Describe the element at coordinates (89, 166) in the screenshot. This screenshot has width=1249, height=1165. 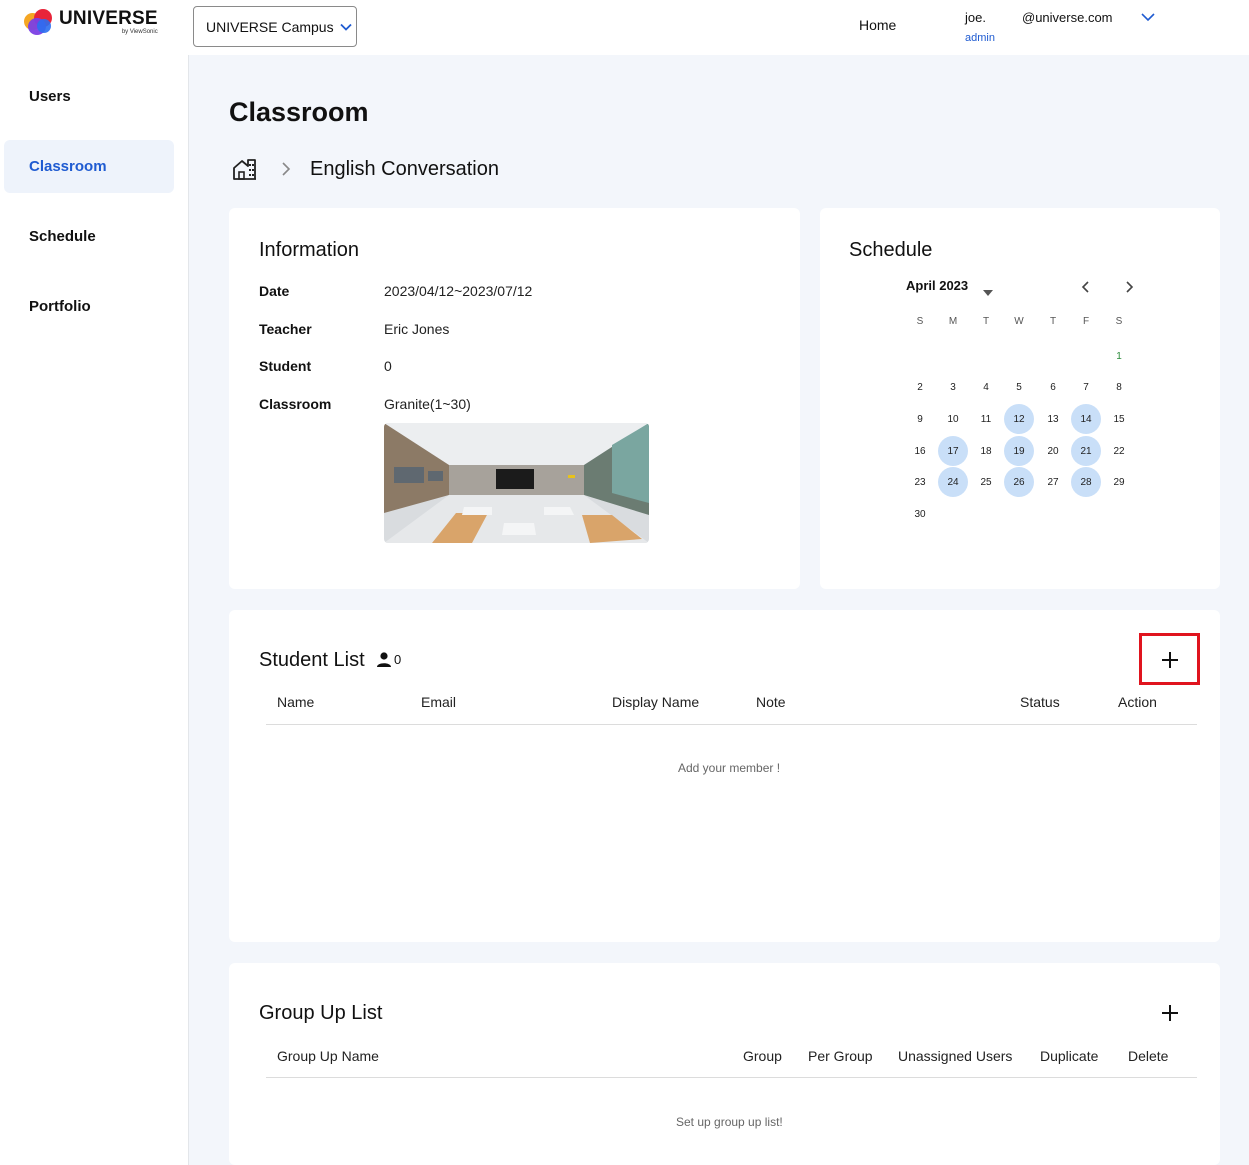
I see `sidebar-item-classroom: Classroom` at that location.